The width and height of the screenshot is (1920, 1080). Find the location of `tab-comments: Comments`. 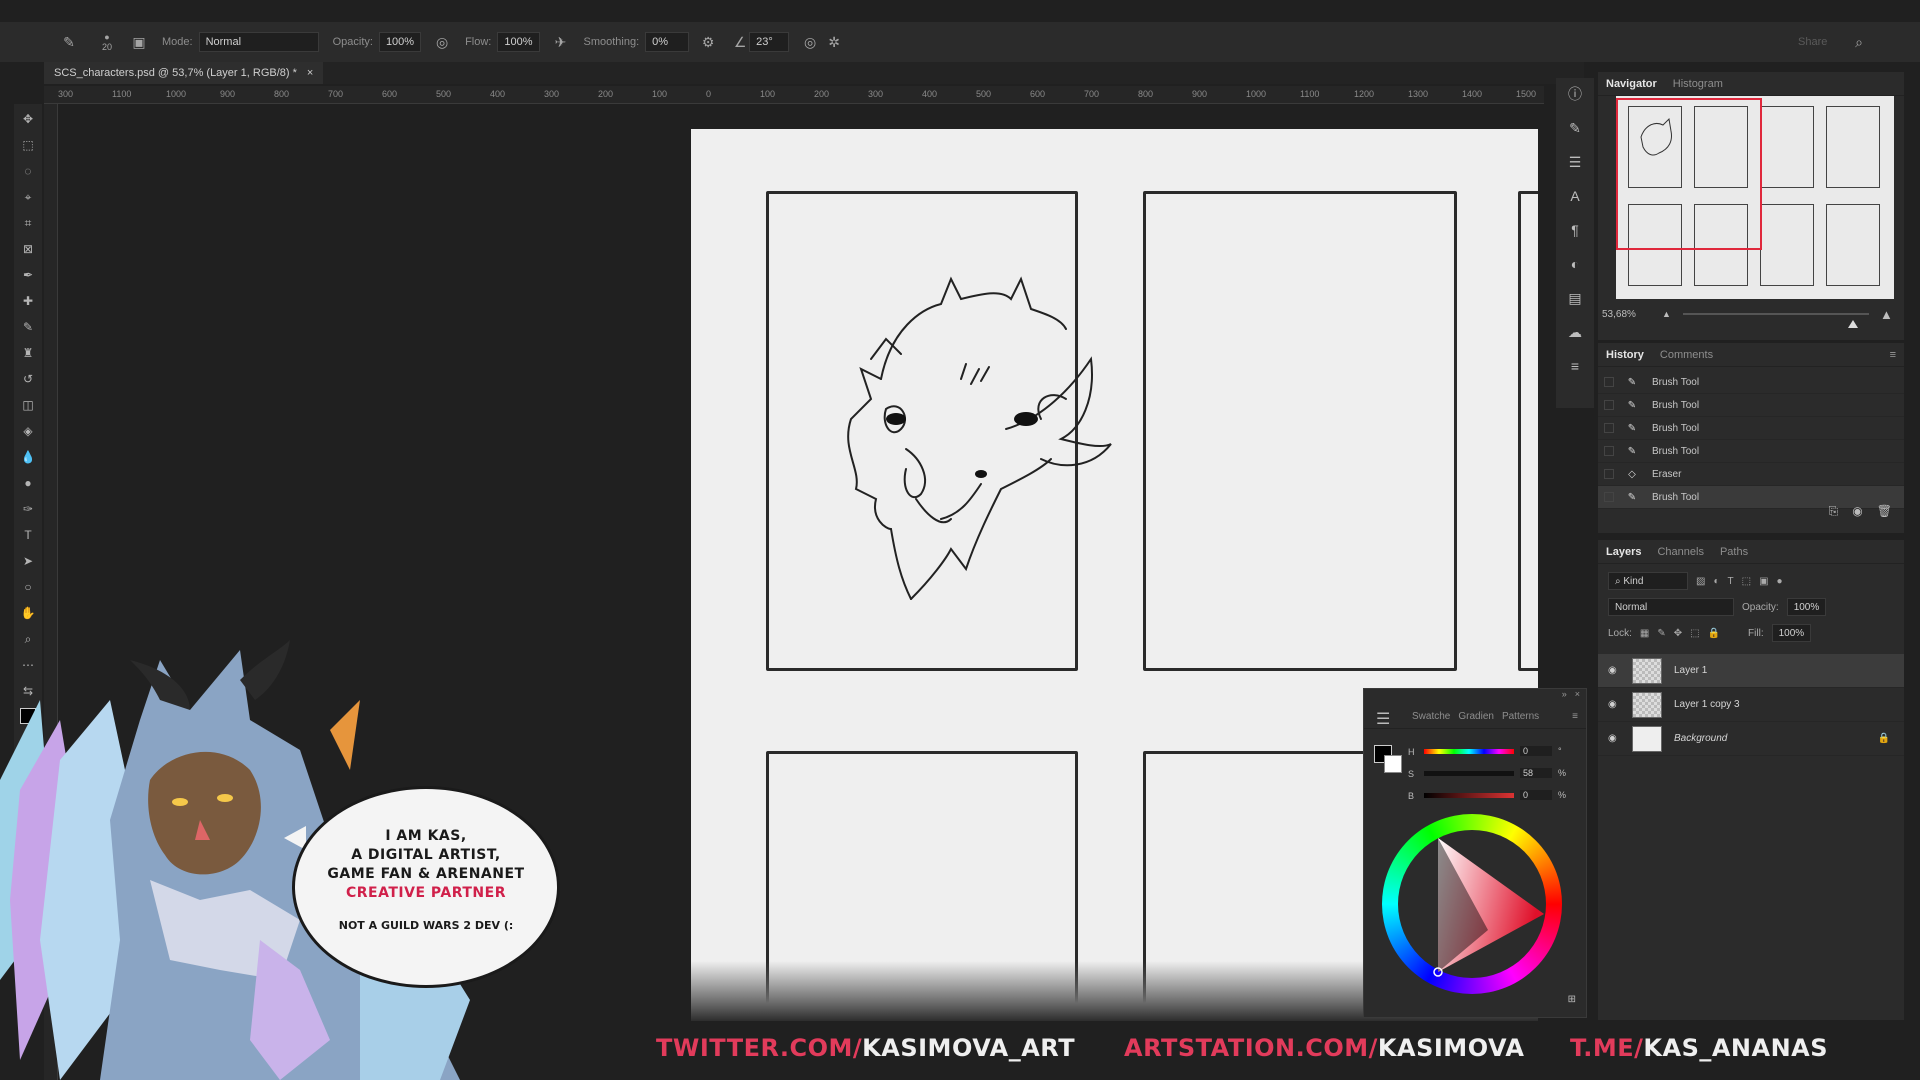

tab-comments: Comments is located at coordinates (1686, 355).